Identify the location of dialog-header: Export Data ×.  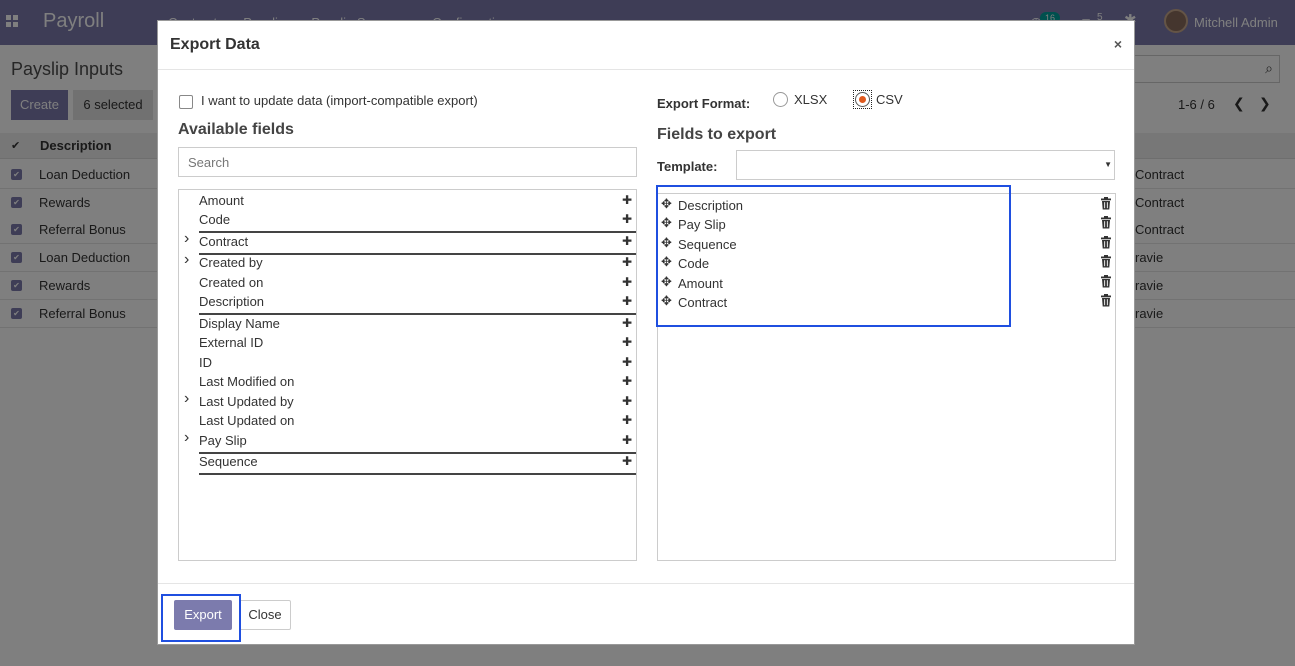
(646, 45).